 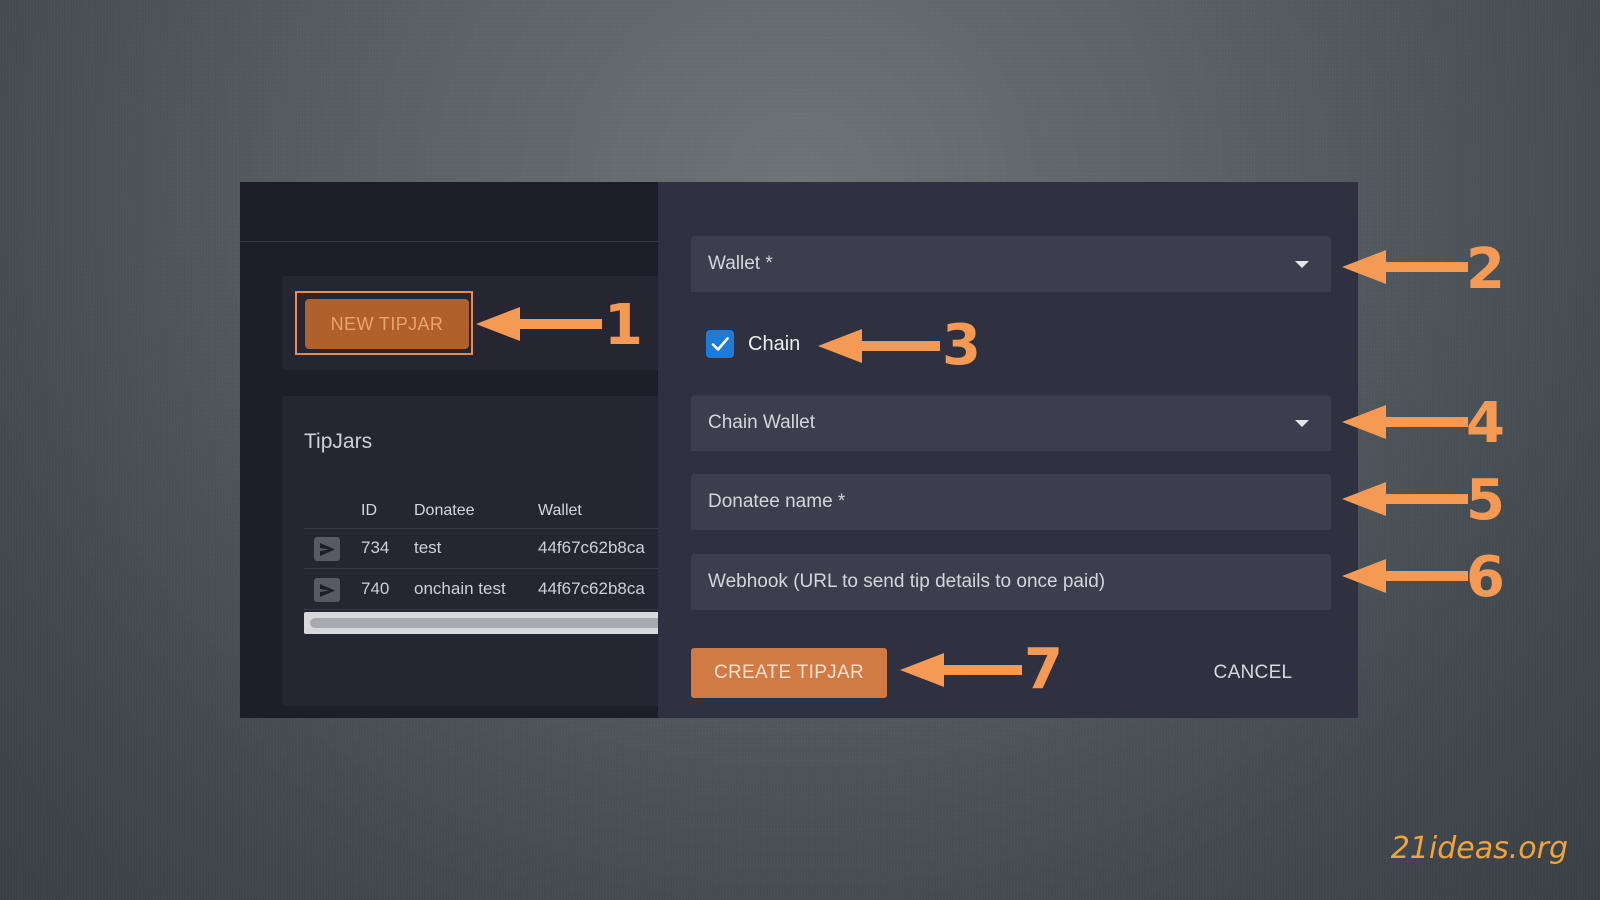 I want to click on chain-wallet-select: Chain Wallet, so click(x=1011, y=423).